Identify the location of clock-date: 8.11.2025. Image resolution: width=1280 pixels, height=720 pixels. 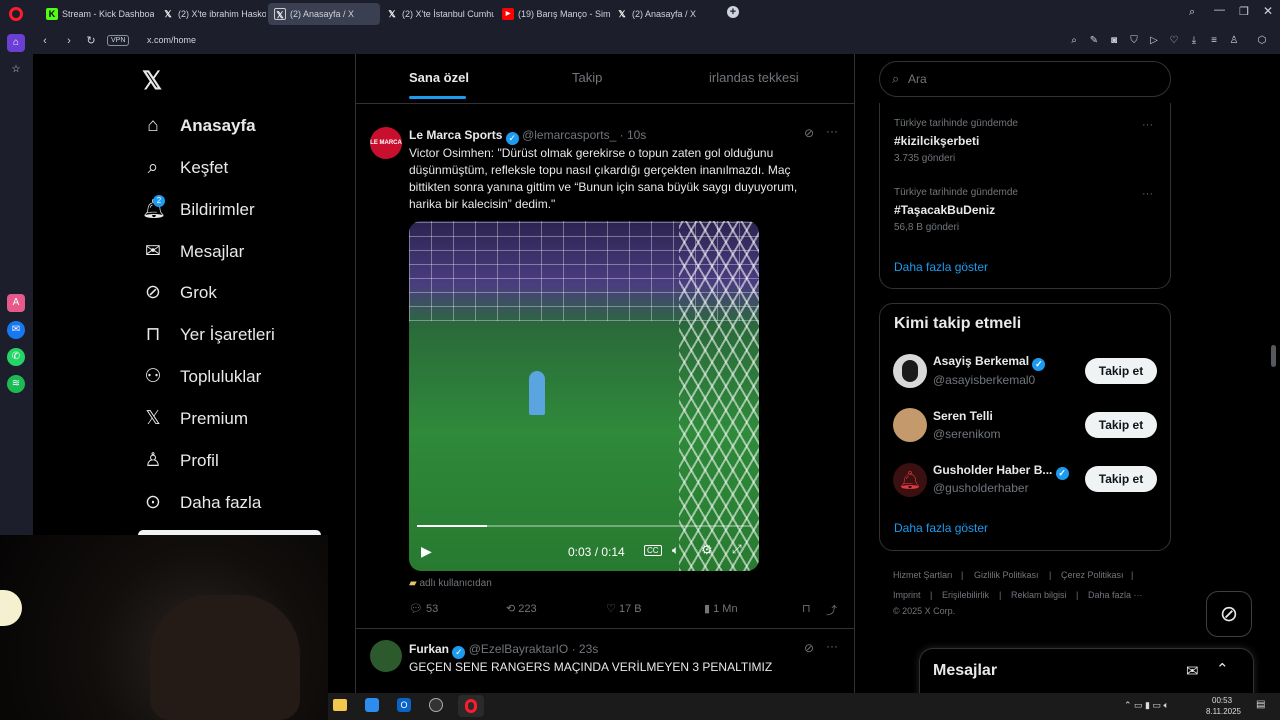
(1223, 711).